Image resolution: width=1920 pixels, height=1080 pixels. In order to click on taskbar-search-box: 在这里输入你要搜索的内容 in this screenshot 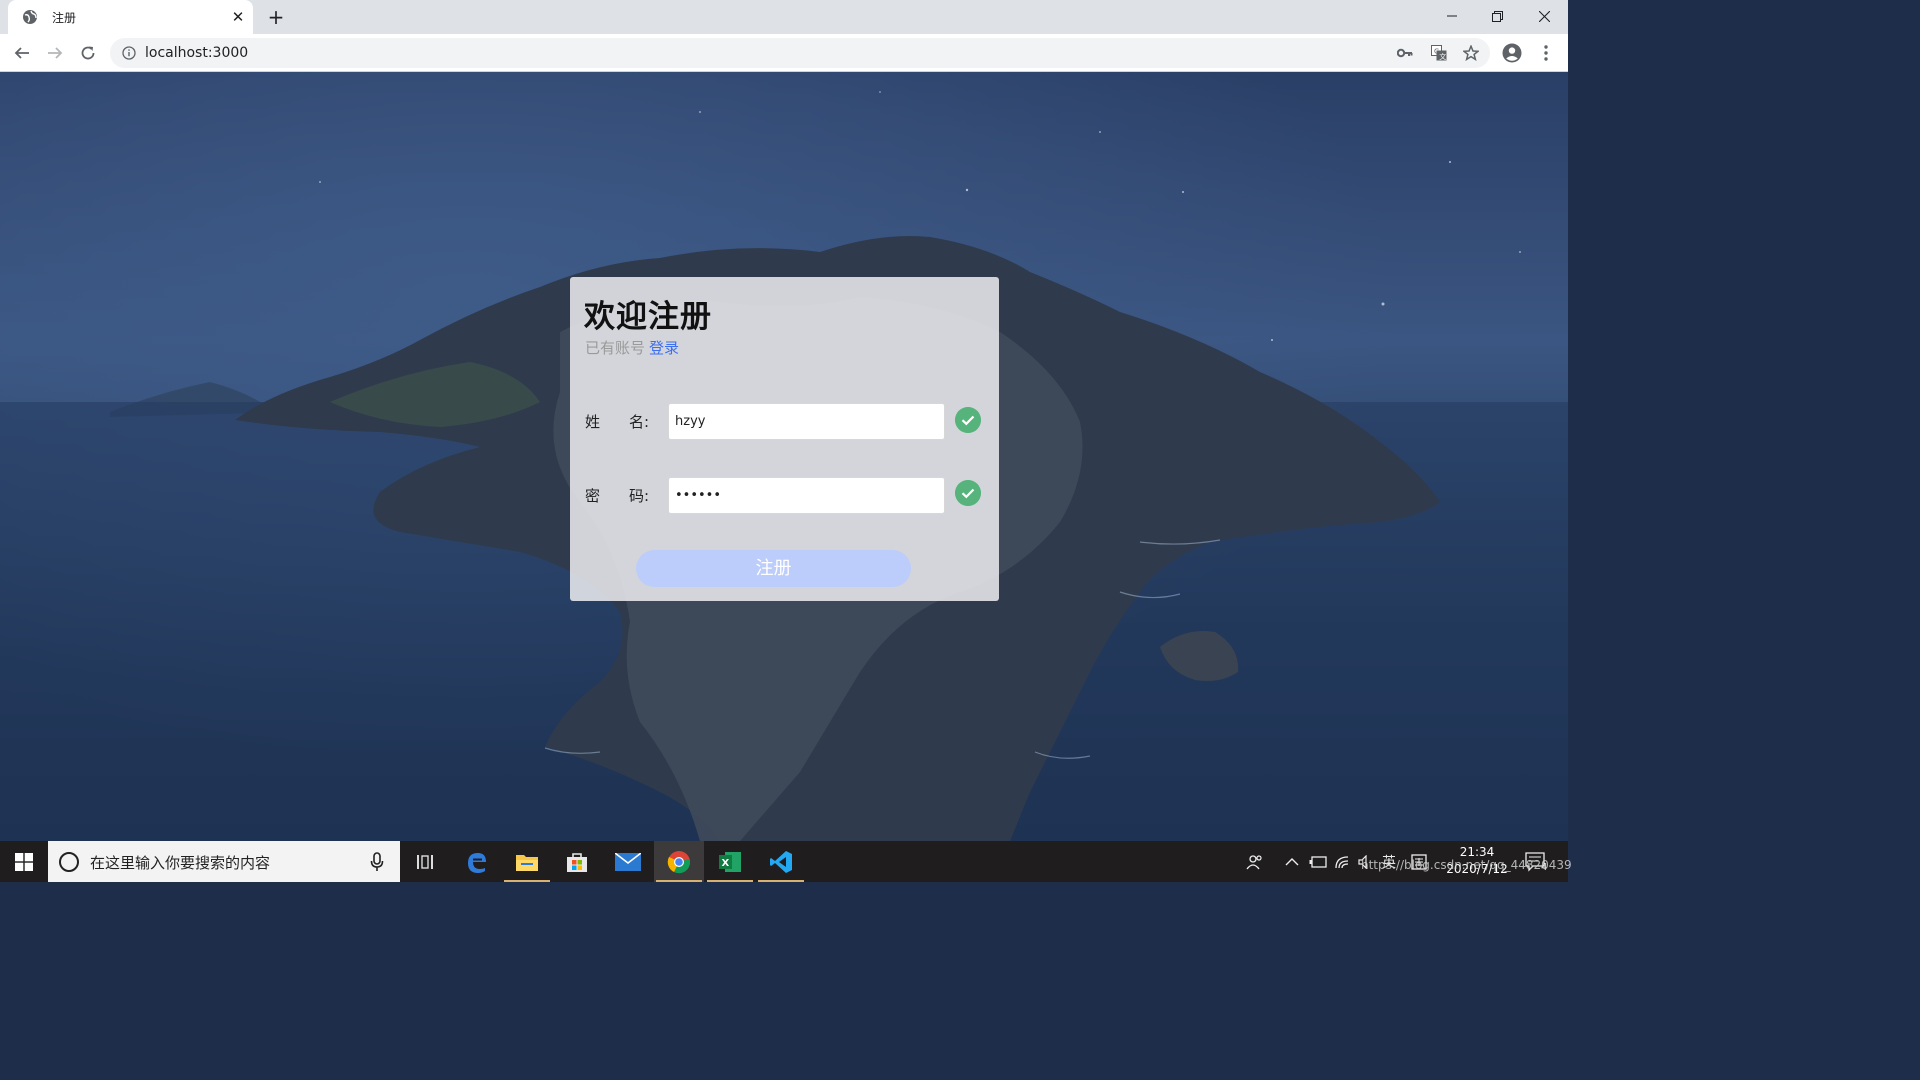, I will do `click(224, 861)`.